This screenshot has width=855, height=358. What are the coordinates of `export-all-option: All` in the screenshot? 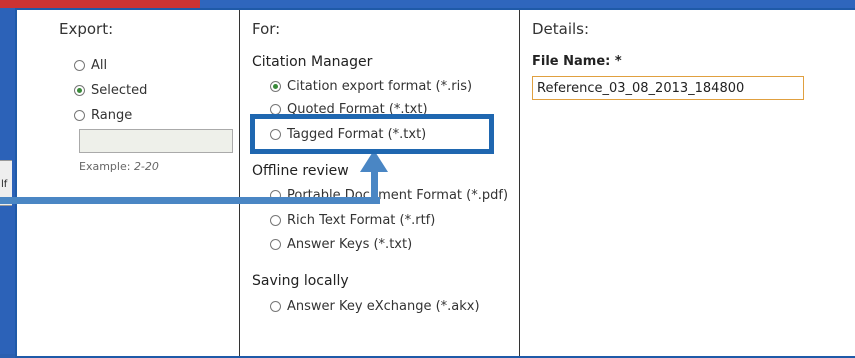 It's located at (90, 65).